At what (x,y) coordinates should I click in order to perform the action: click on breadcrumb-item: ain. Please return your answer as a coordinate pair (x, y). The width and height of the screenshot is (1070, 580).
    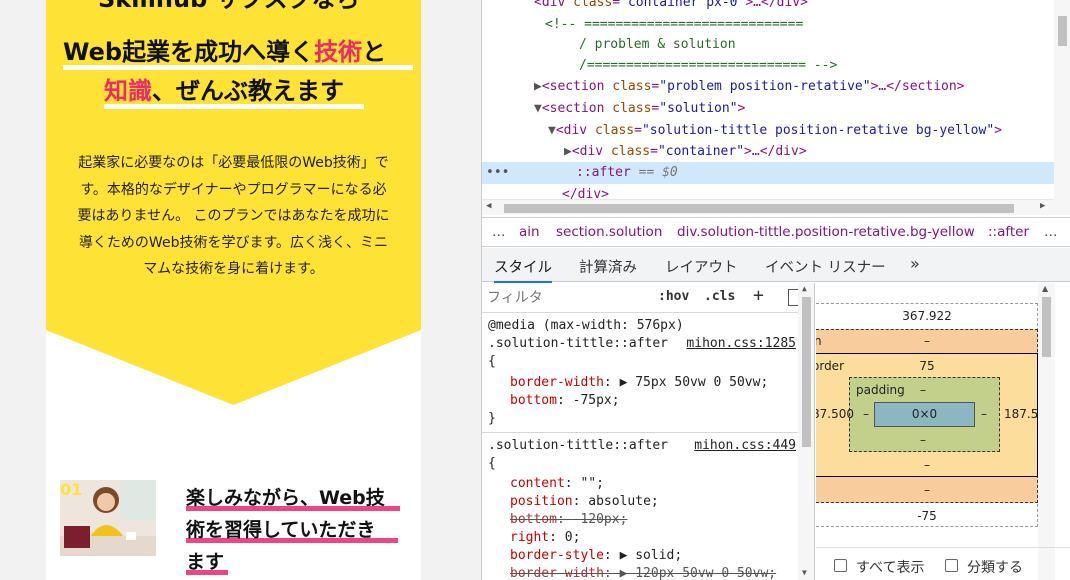
    Looking at the image, I should click on (529, 232).